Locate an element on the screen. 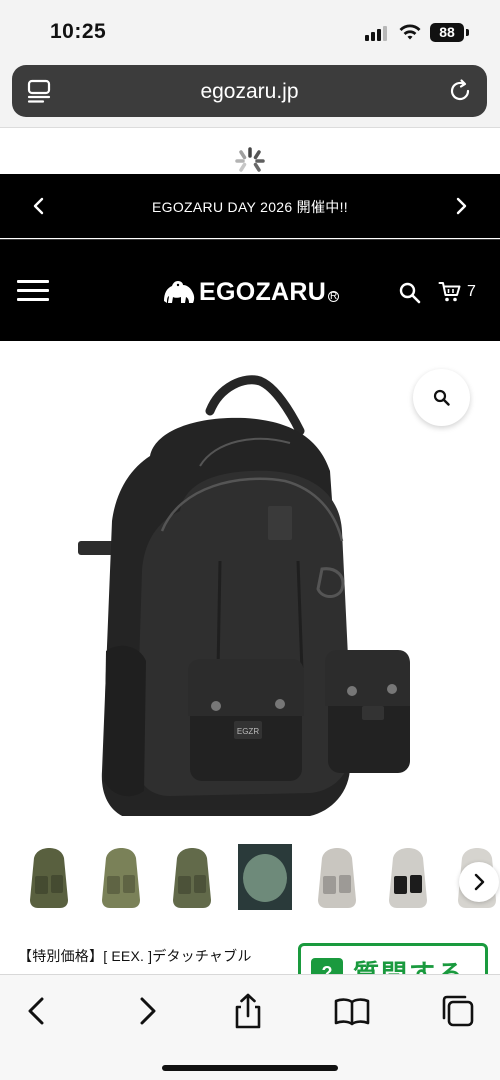 The width and height of the screenshot is (500, 1080). product-title: 【特別価格】[ EEX. ]デタッチャブル is located at coordinates (135, 956).